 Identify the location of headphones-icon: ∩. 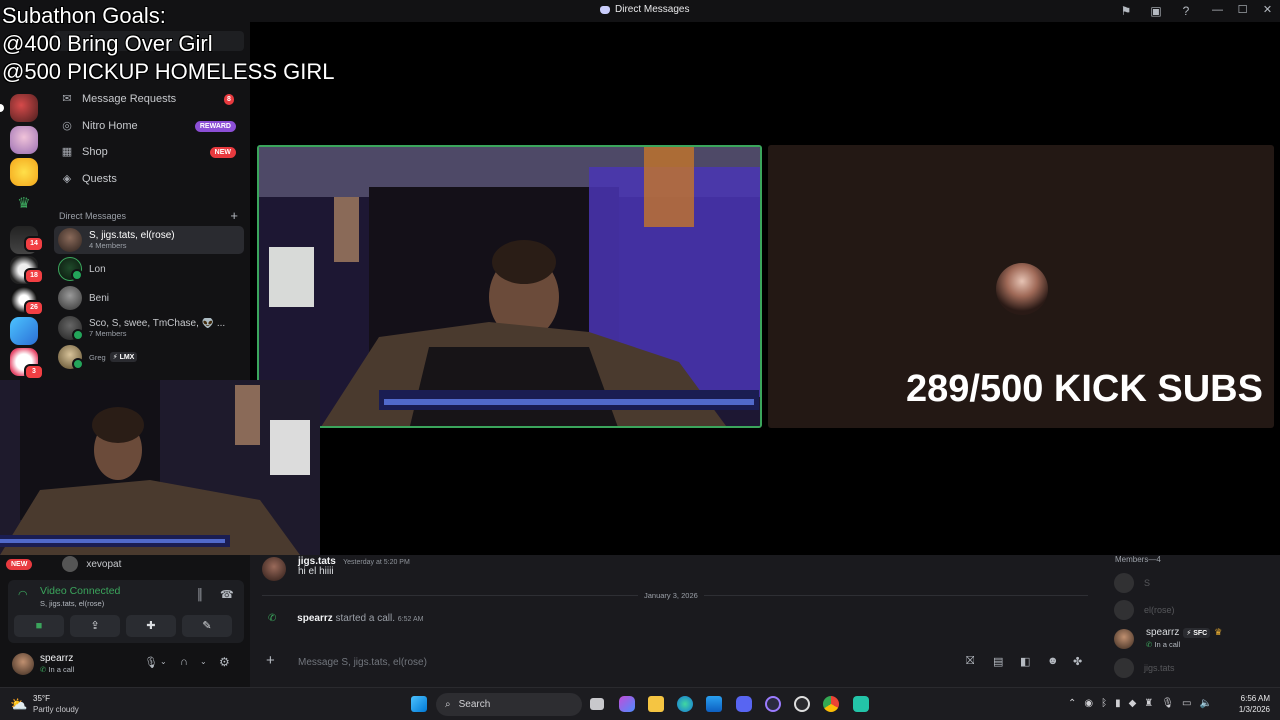
(184, 662).